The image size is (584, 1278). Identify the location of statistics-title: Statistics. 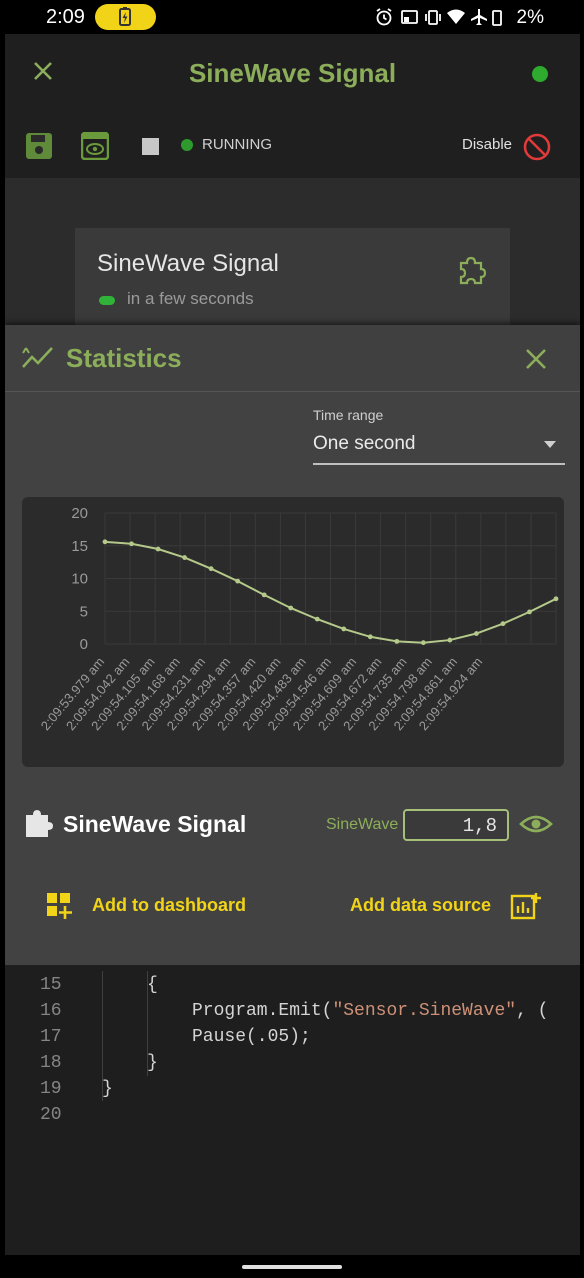
(124, 358).